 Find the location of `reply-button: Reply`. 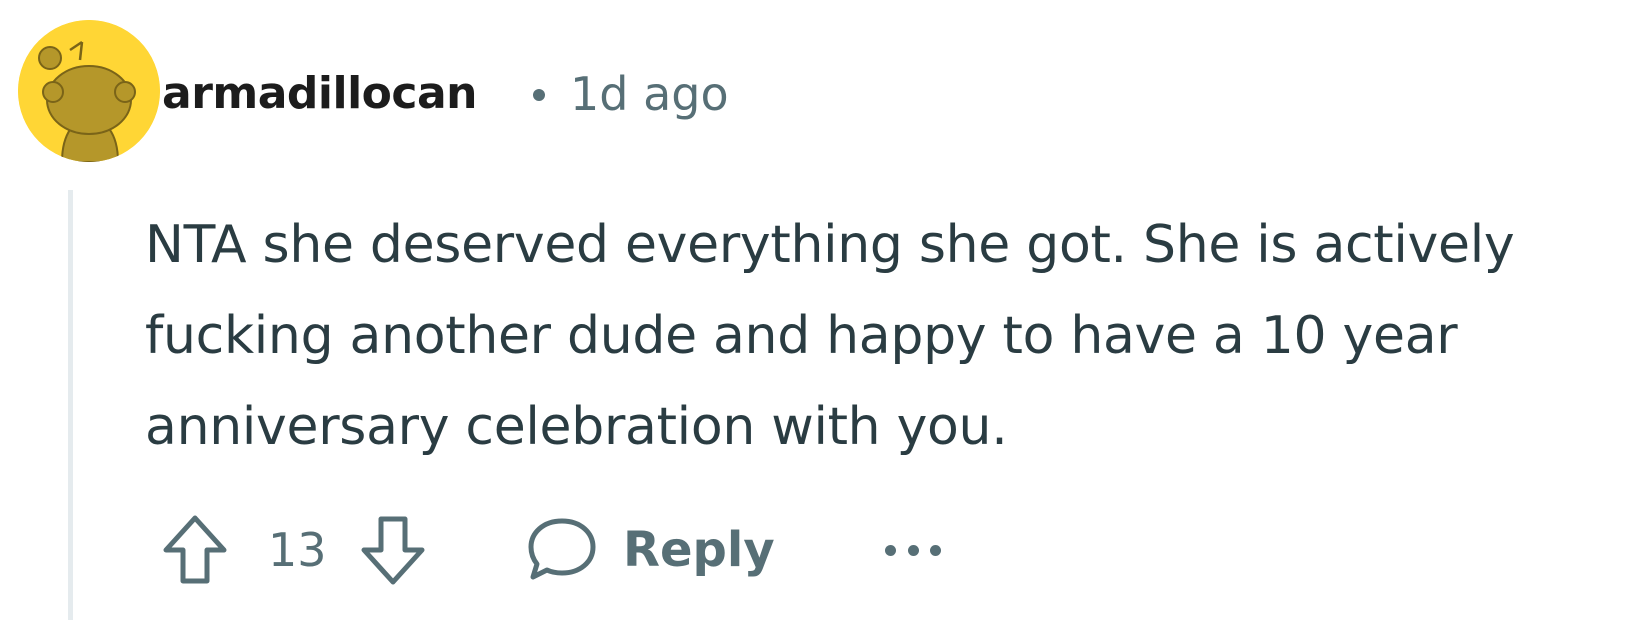

reply-button: Reply is located at coordinates (650, 550).